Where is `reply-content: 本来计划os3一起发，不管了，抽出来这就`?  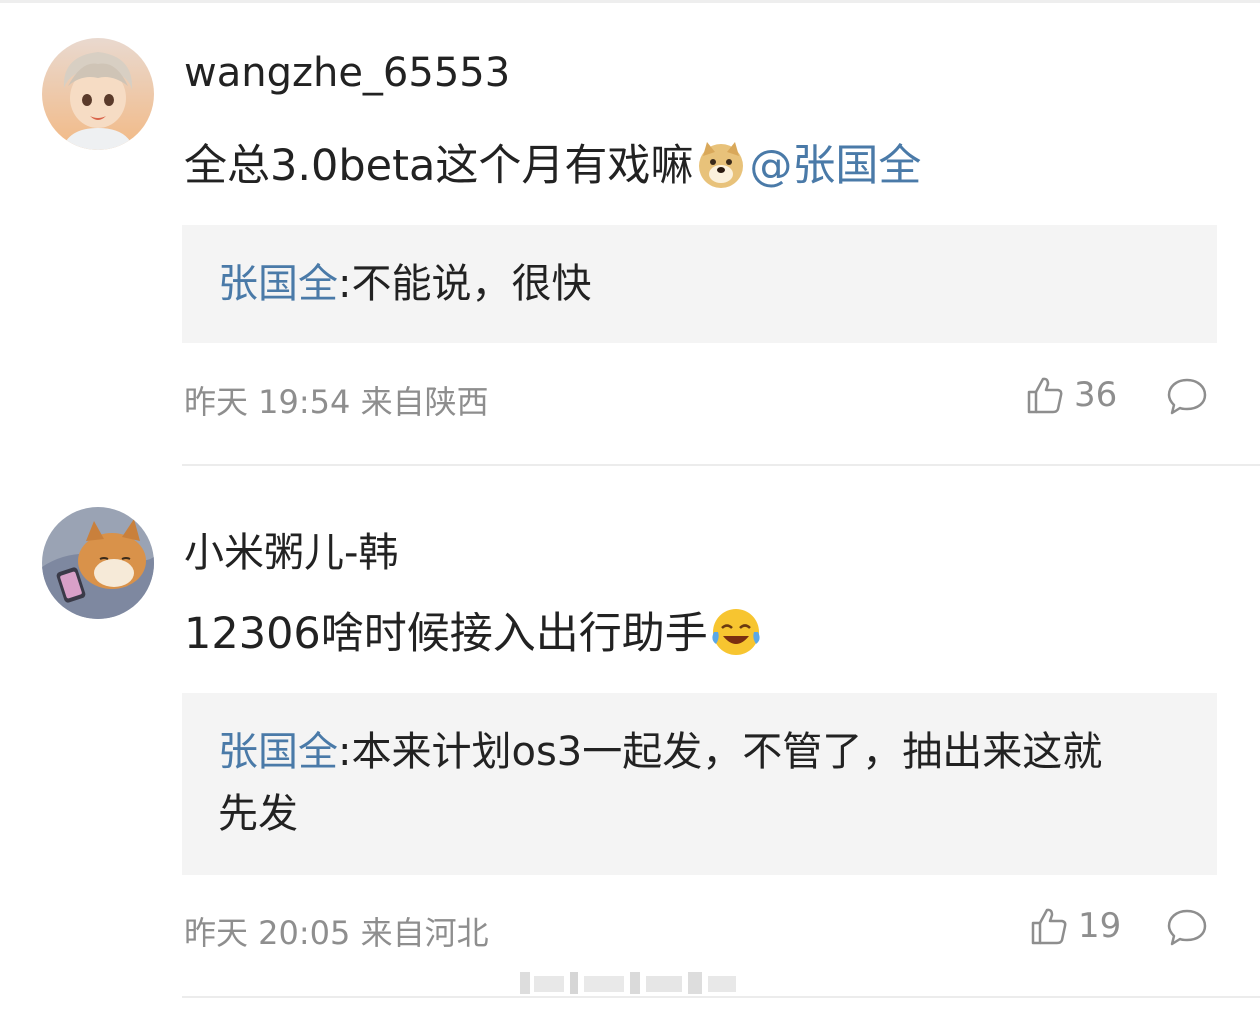
reply-content: 本来计划os3一起发，不管了，抽出来这就 is located at coordinates (727, 752).